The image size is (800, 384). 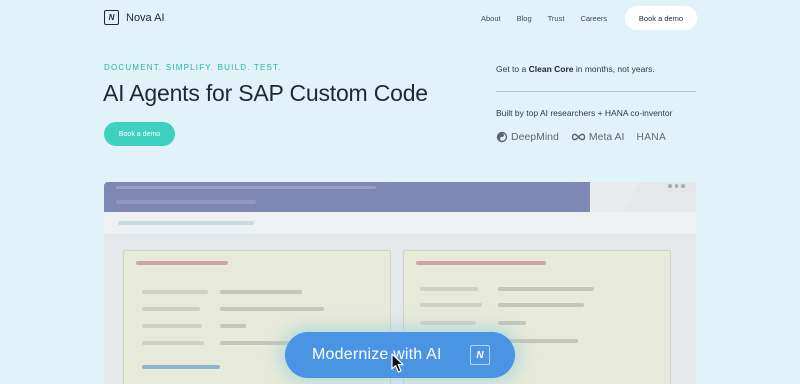 What do you see at coordinates (512, 69) in the screenshot?
I see `tagline-prefix: Get to a` at bounding box center [512, 69].